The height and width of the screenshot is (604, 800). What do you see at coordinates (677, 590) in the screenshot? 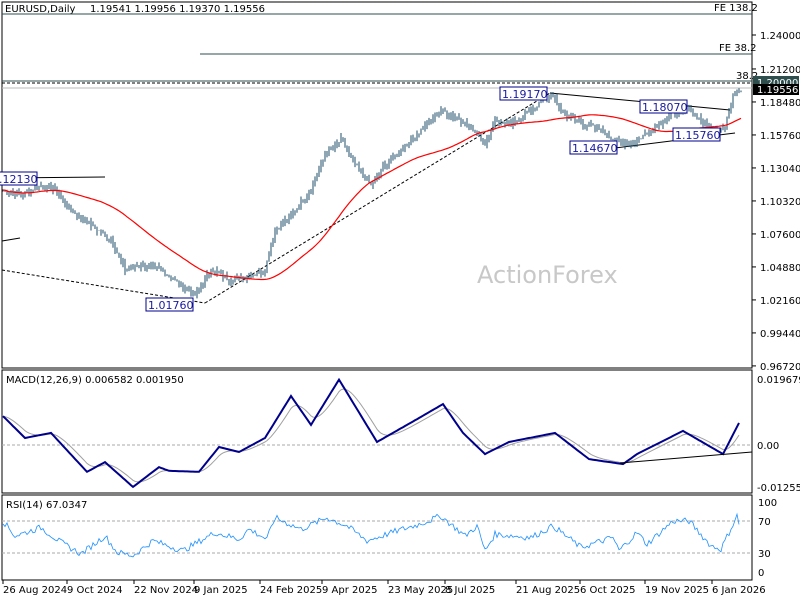
I see `date-tick-label: 19 Nov 2025` at bounding box center [677, 590].